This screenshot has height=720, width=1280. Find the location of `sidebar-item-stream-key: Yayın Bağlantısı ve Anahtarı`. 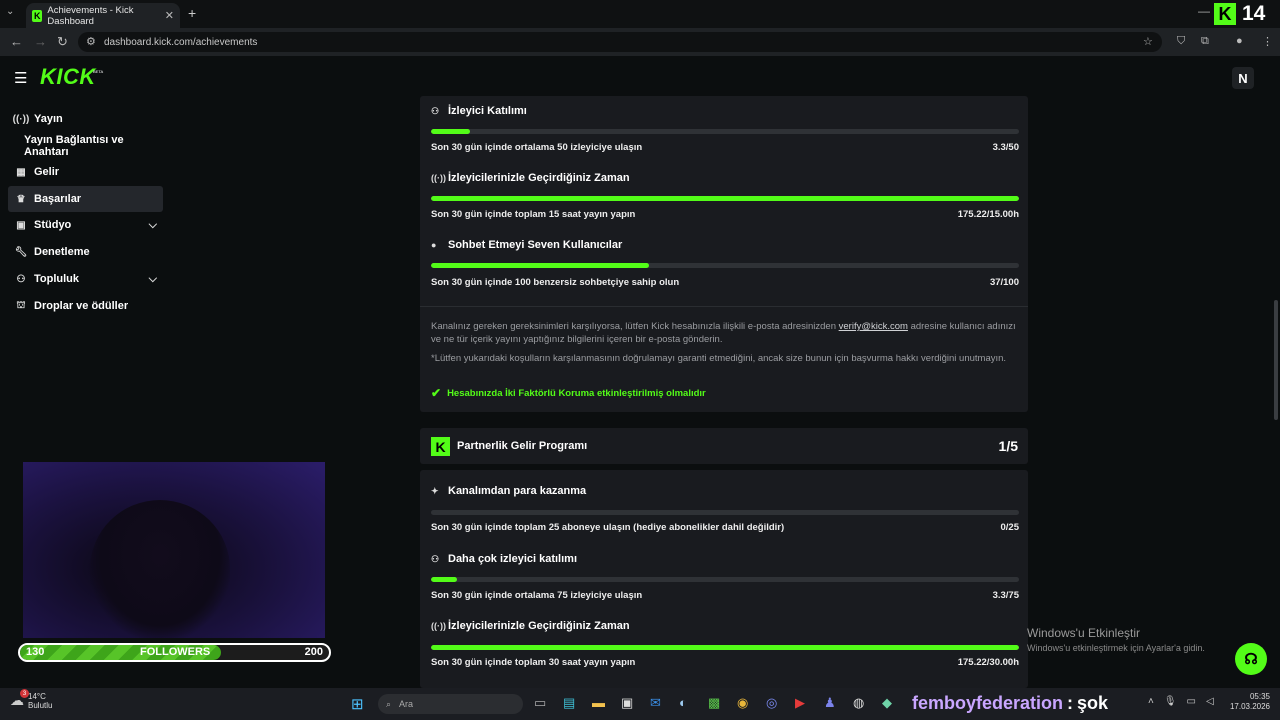

sidebar-item-stream-key: Yayın Bağlantısı ve Anahtarı is located at coordinates (85, 146).